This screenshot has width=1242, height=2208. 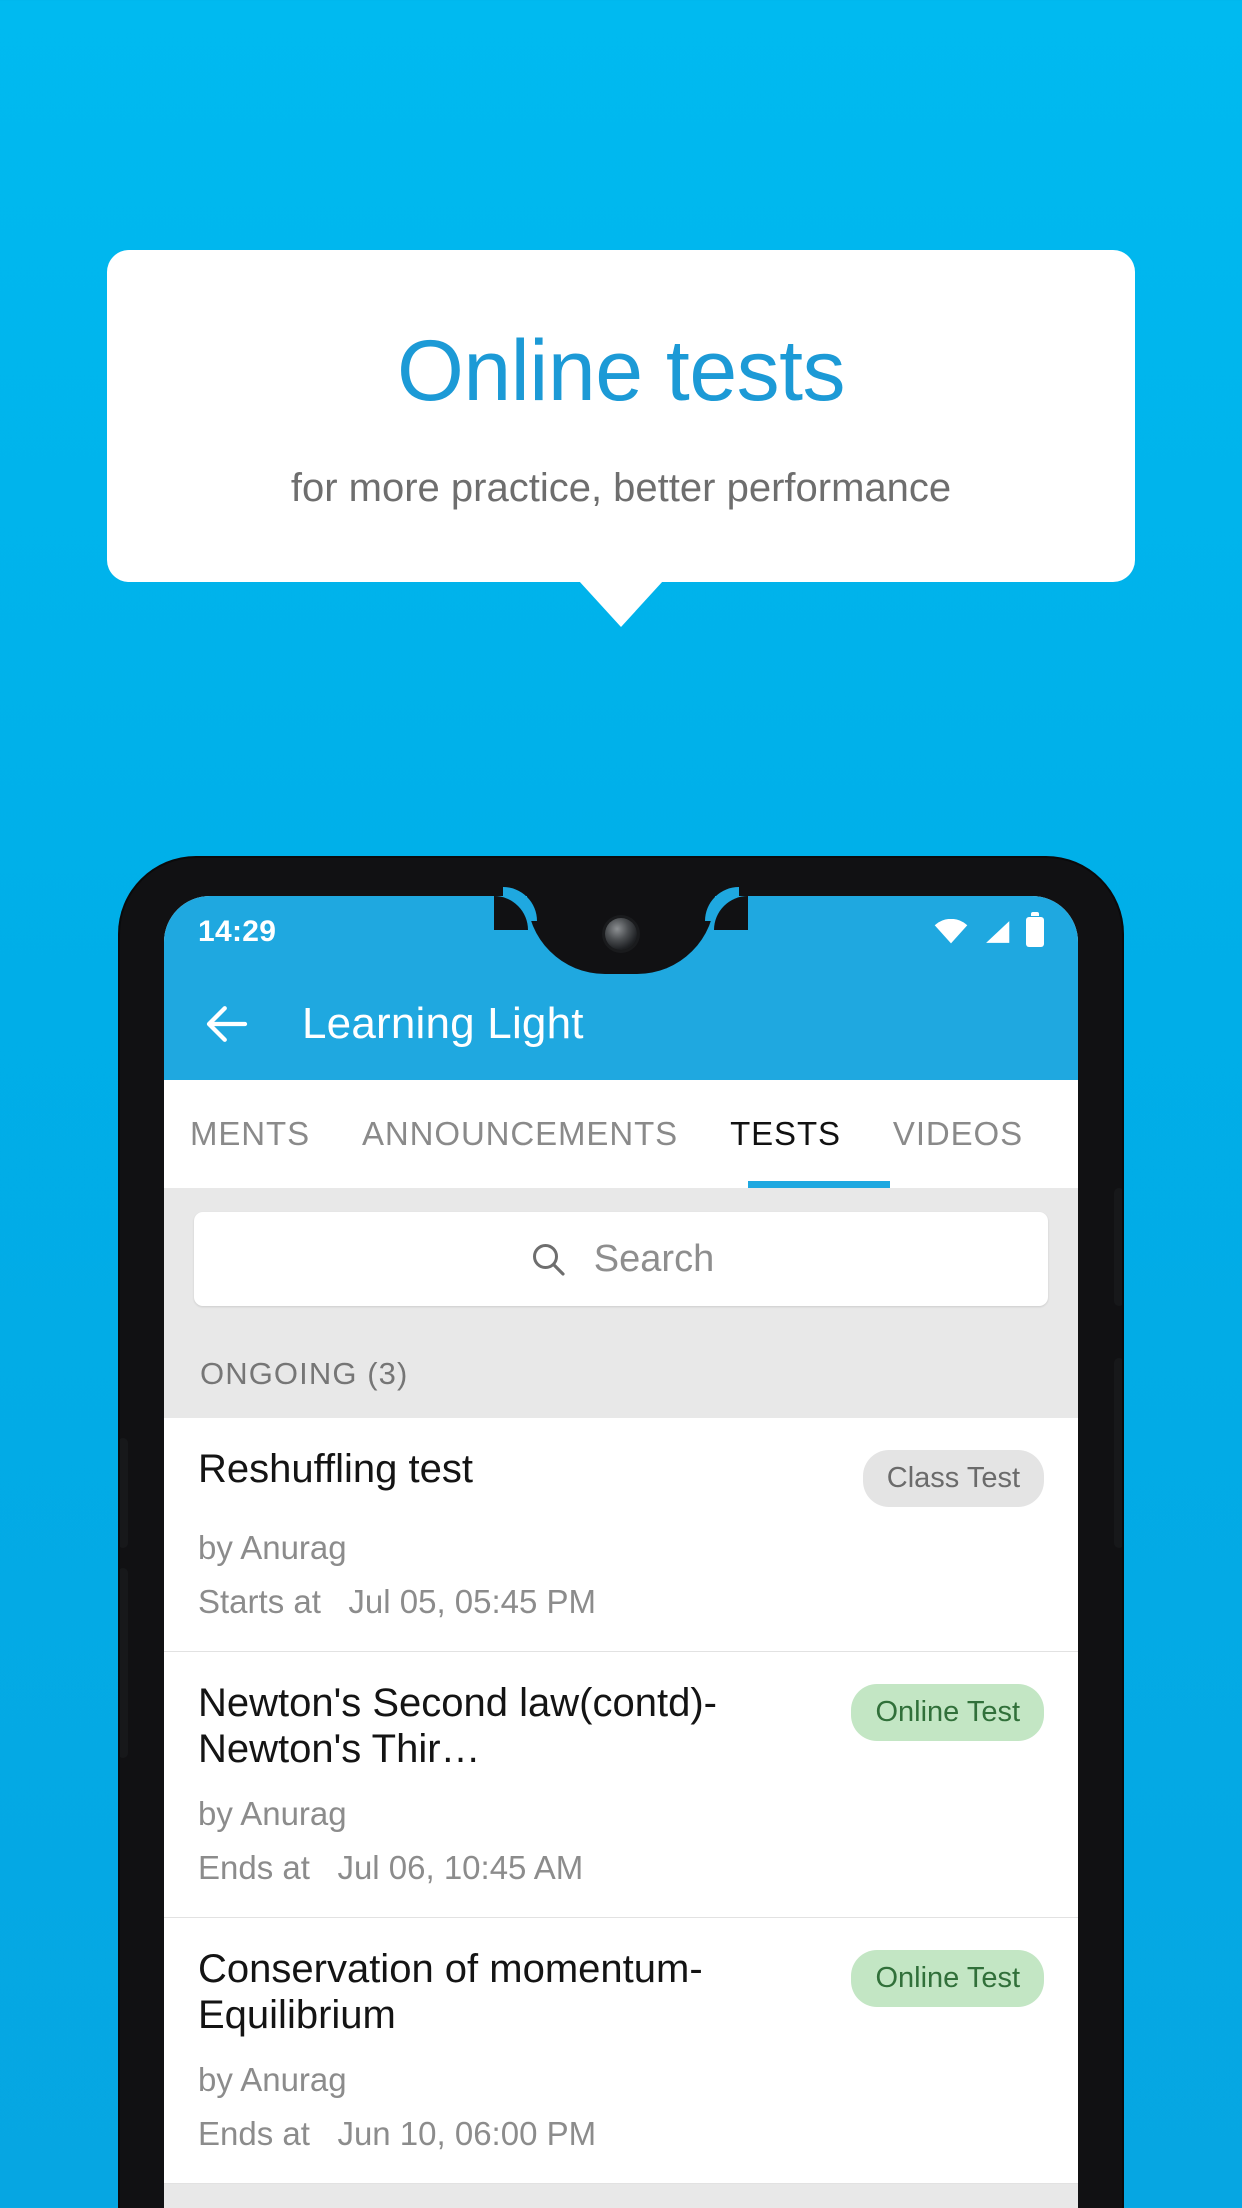 What do you see at coordinates (1118, 1453) in the screenshot?
I see `phone-volume-button-right` at bounding box center [1118, 1453].